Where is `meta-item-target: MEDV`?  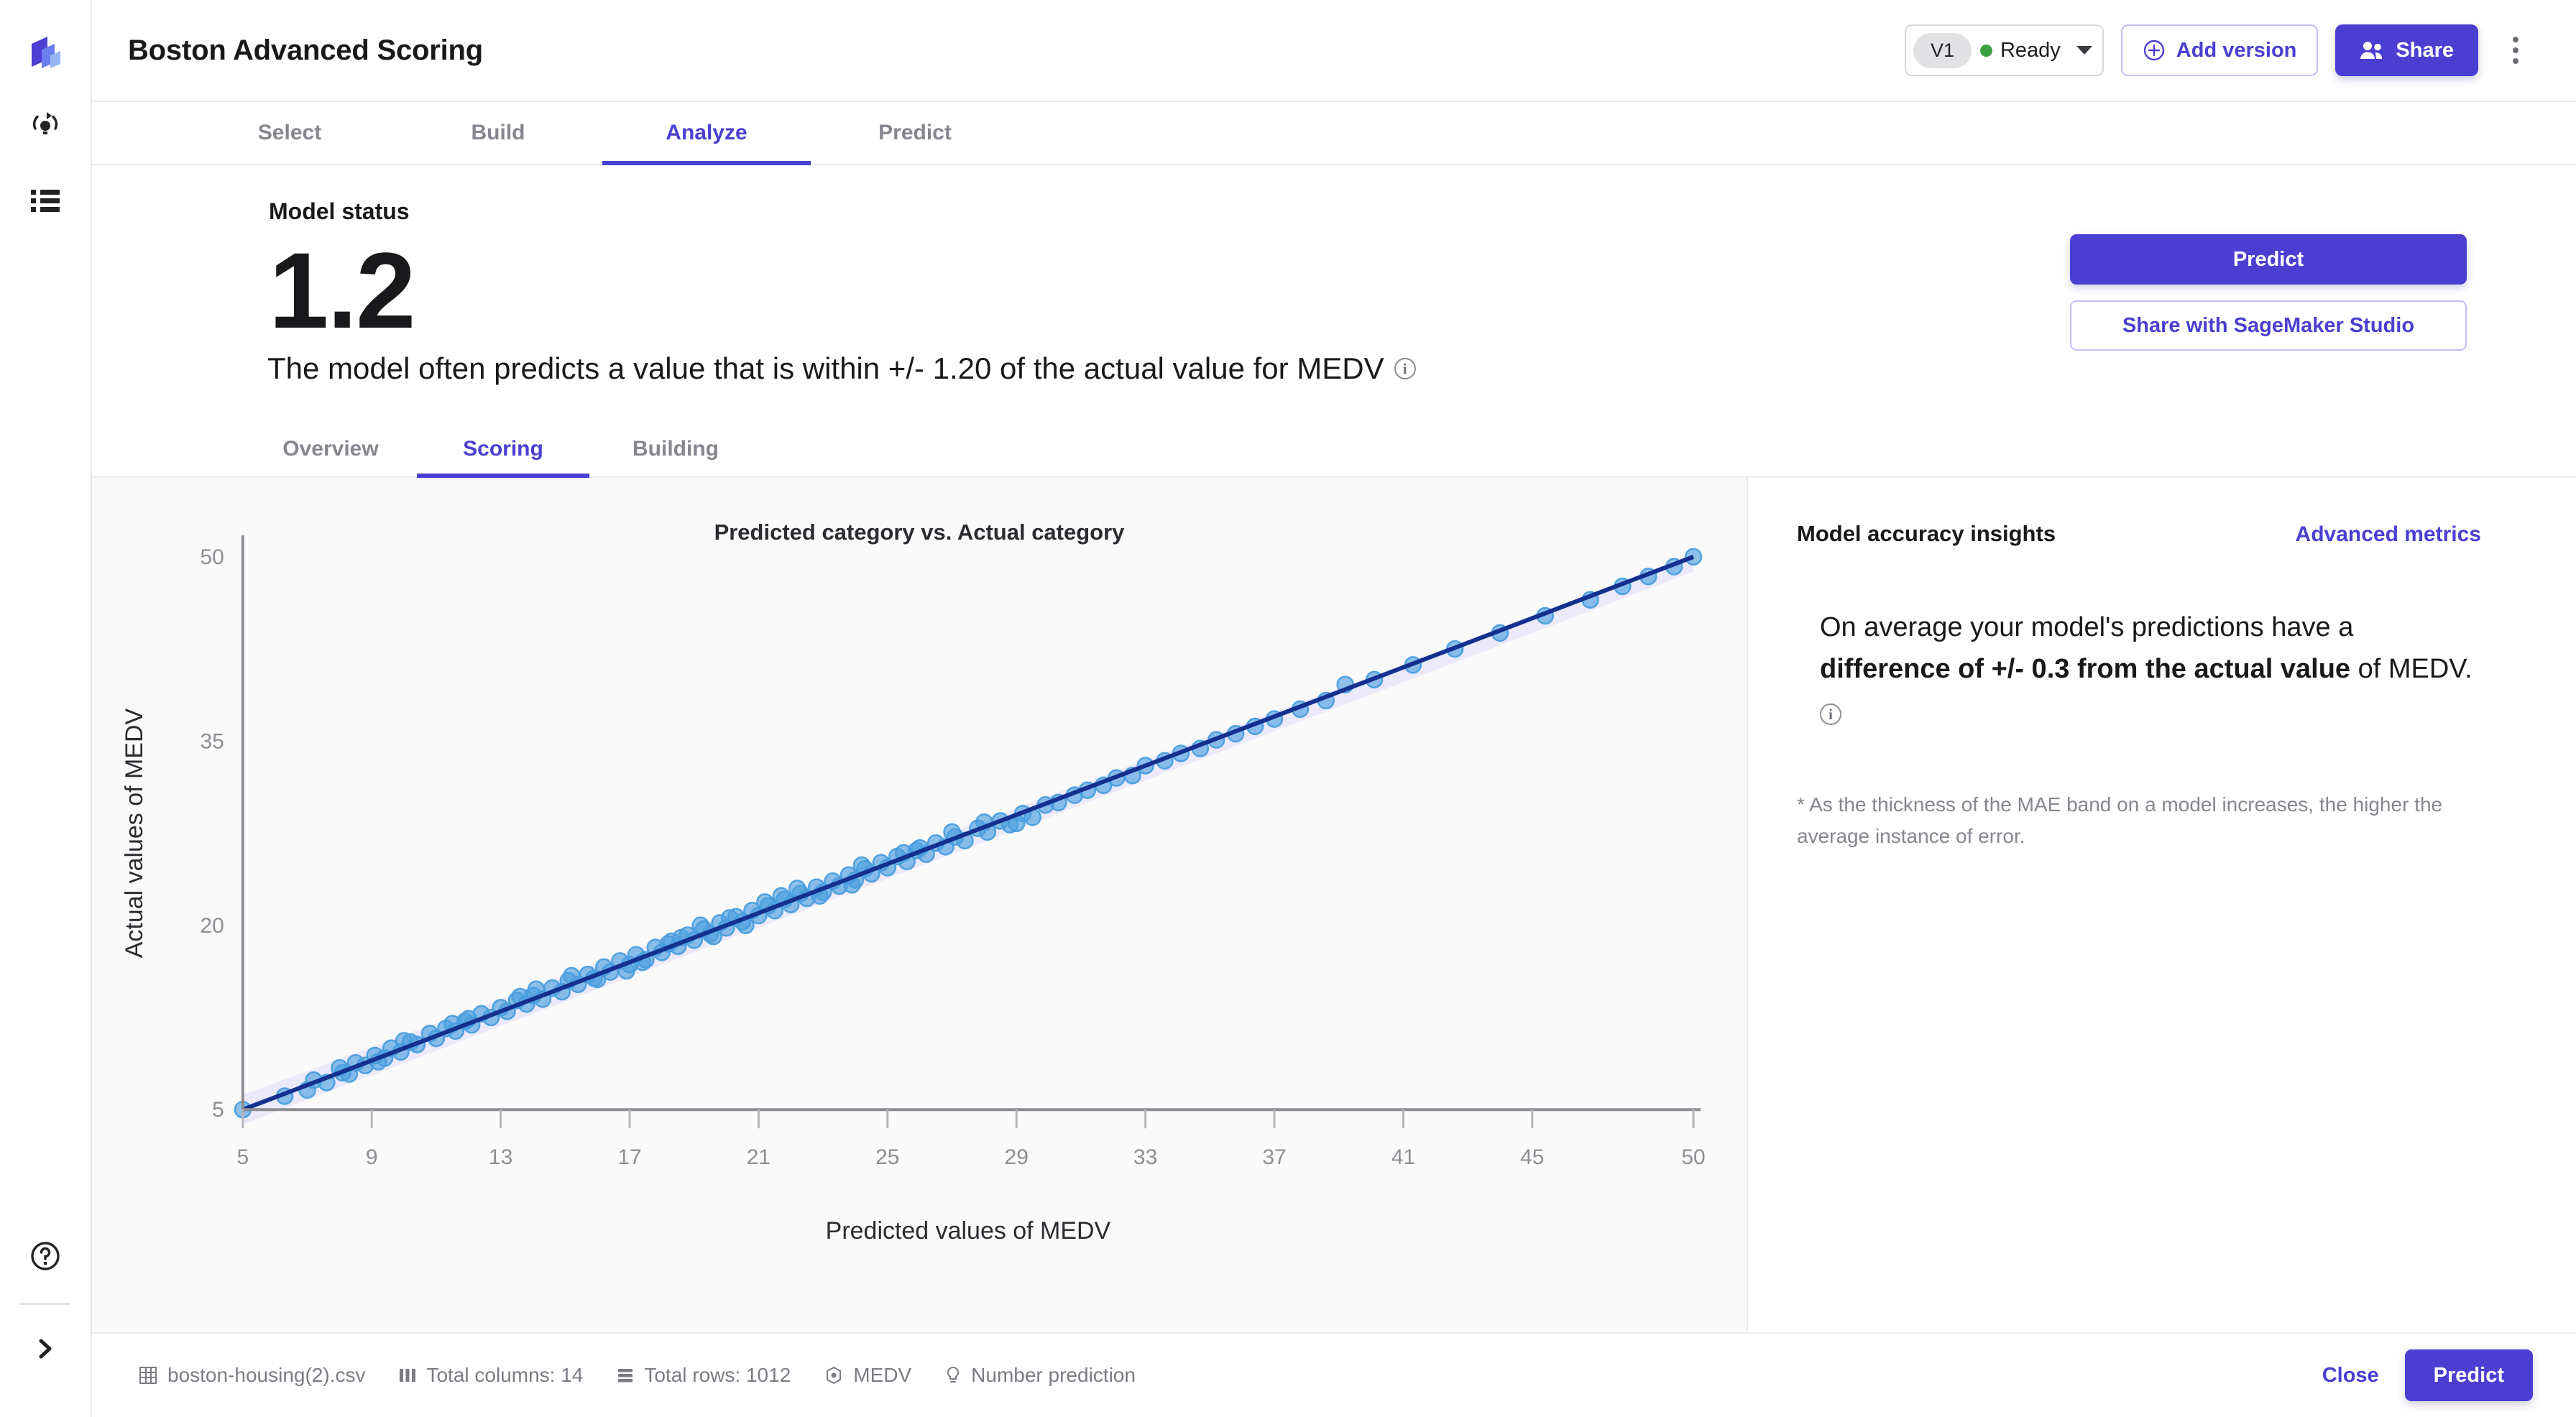 meta-item-target: MEDV is located at coordinates (867, 1375).